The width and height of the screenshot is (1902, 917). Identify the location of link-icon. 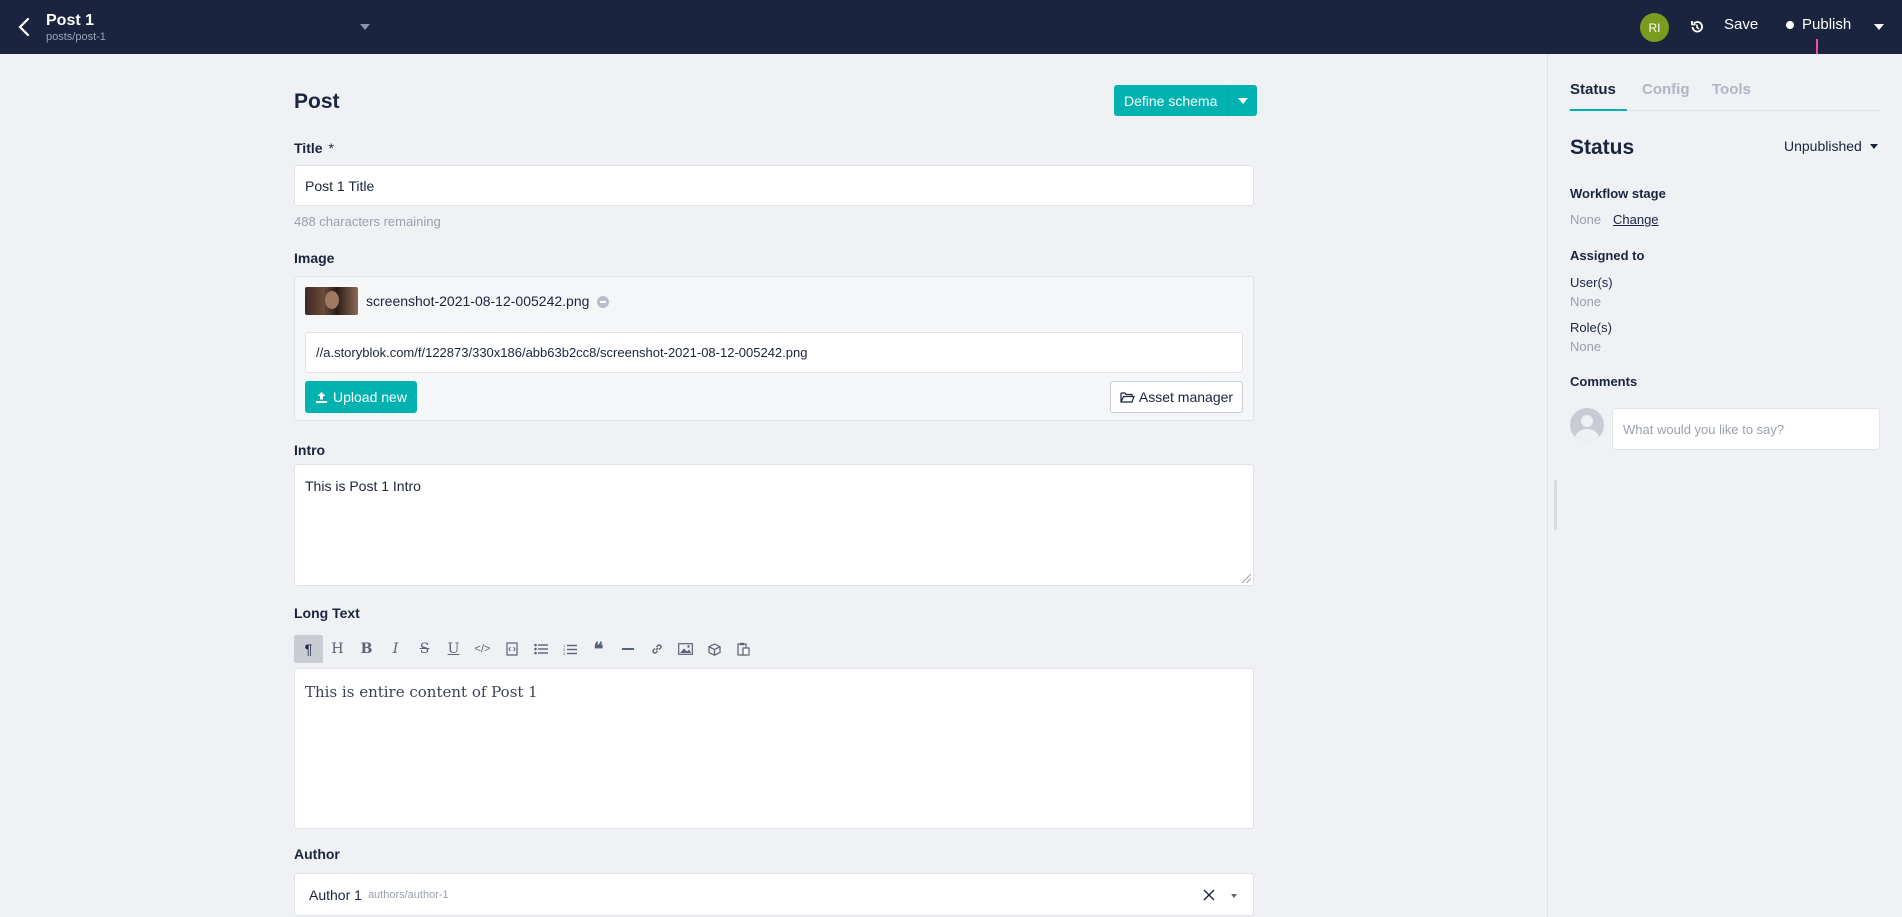
(656, 649).